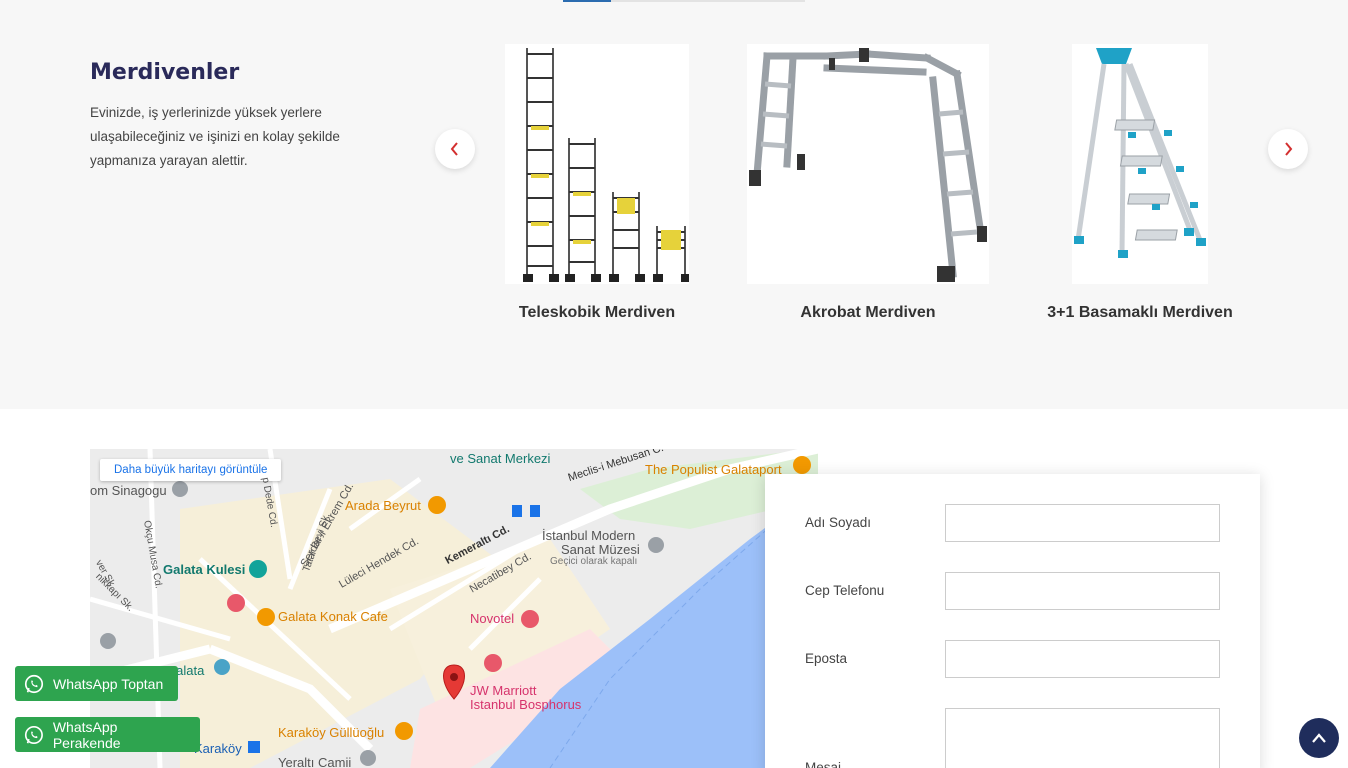  Describe the element at coordinates (503, 690) in the screenshot. I see `map-label: JW Marriott` at that location.